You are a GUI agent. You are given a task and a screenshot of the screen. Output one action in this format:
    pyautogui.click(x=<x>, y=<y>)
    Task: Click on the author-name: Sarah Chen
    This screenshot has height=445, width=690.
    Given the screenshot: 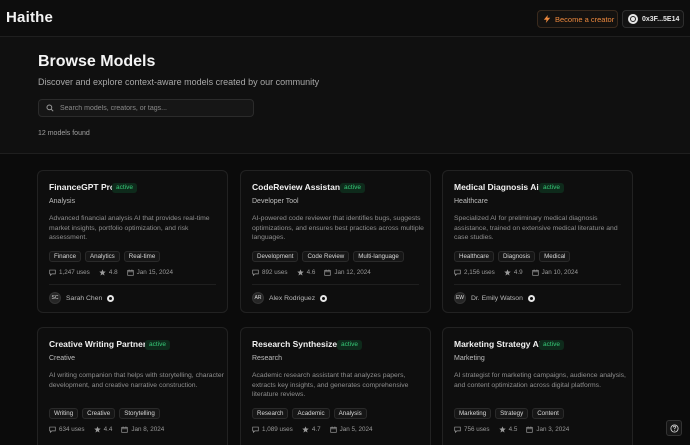 What is the action you would take?
    pyautogui.click(x=84, y=298)
    